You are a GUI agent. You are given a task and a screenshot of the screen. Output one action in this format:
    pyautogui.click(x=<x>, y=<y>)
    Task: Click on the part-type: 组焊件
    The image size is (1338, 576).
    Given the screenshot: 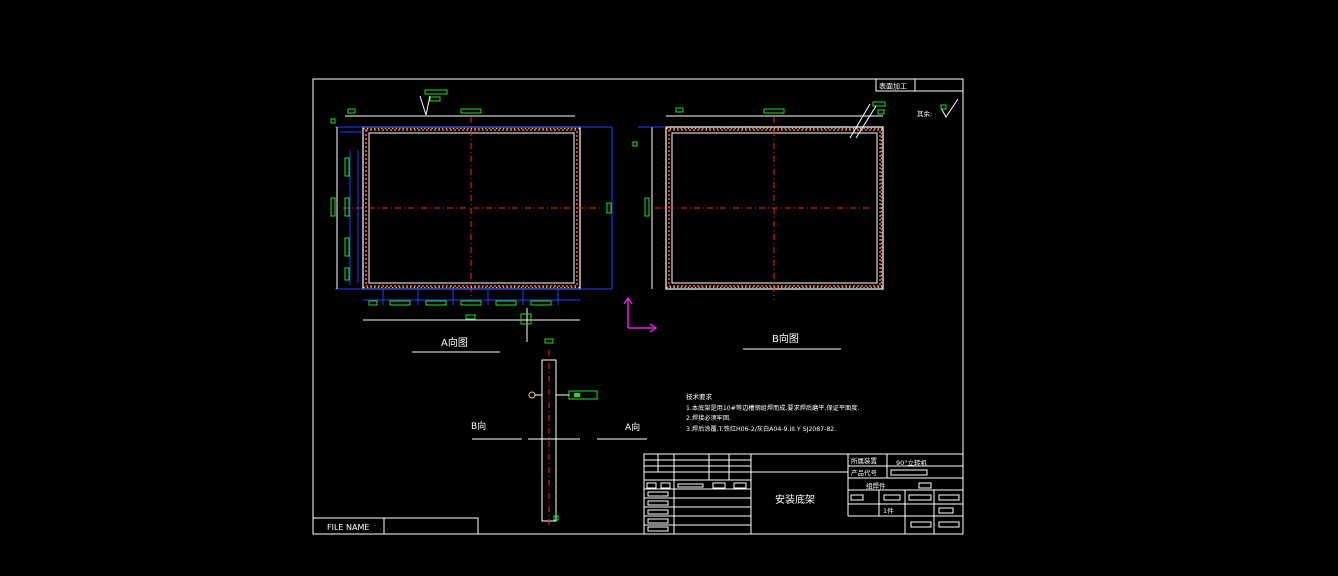 What is the action you would take?
    pyautogui.click(x=876, y=485)
    